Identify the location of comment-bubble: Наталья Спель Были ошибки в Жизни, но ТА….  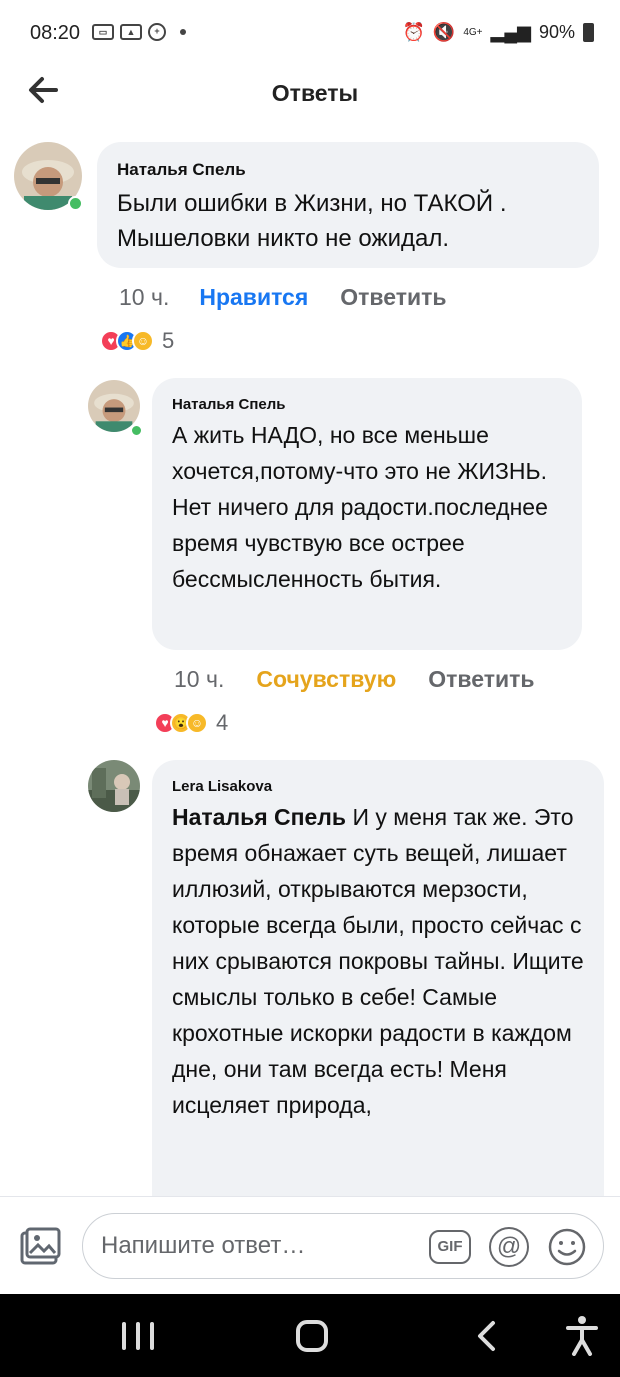
(348, 205).